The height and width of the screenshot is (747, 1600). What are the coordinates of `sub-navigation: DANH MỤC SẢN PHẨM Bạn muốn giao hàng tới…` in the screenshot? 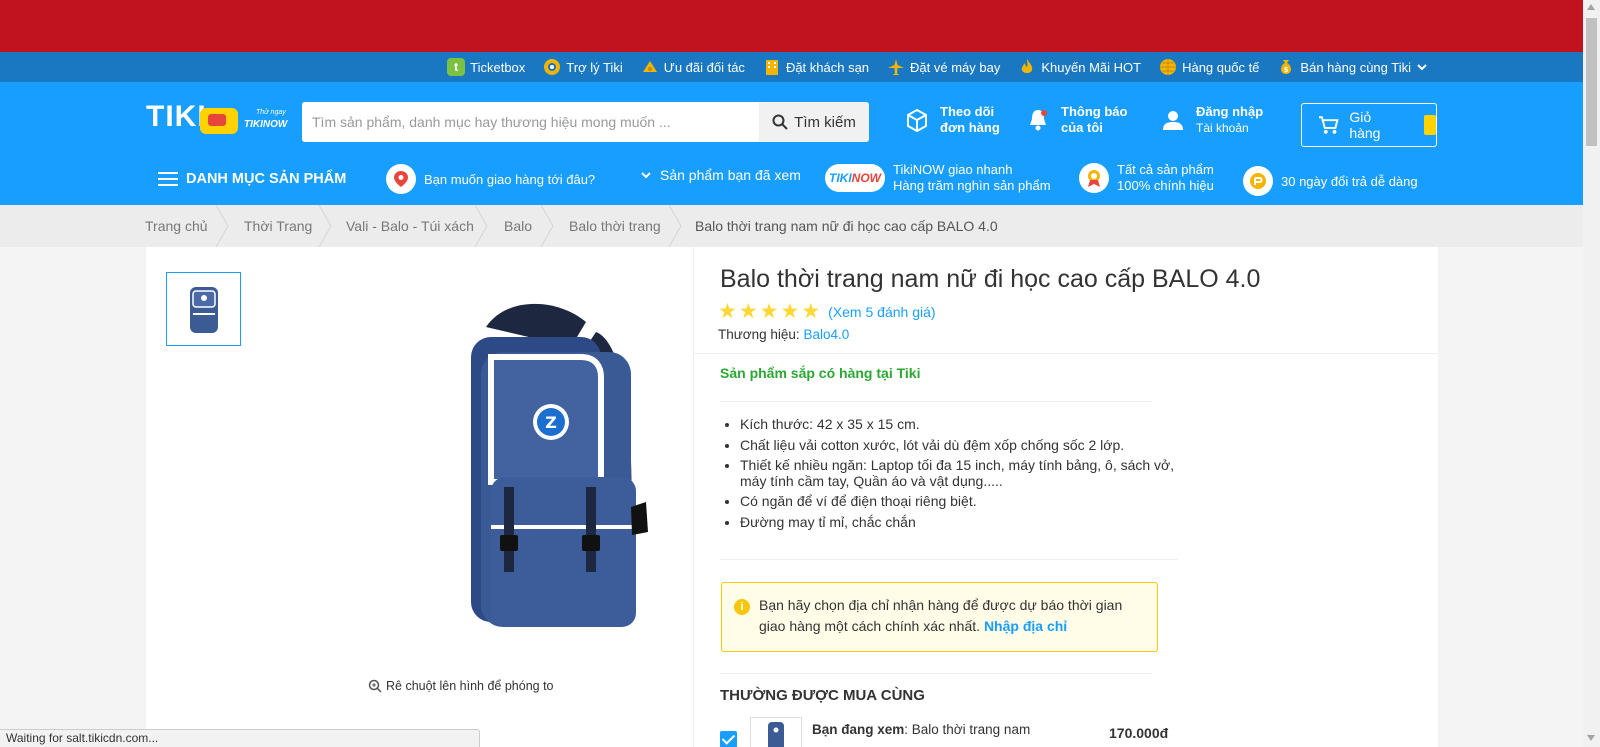 It's located at (791, 181).